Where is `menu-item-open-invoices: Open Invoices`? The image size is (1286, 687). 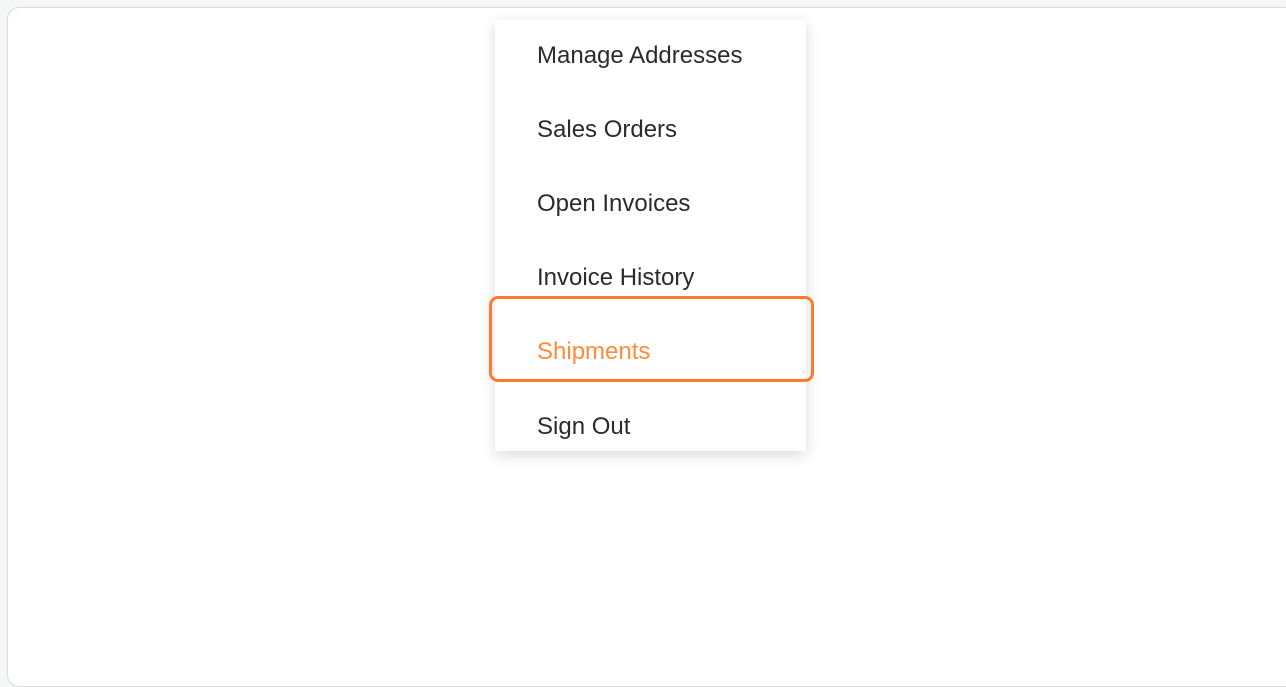
menu-item-open-invoices: Open Invoices is located at coordinates (650, 204).